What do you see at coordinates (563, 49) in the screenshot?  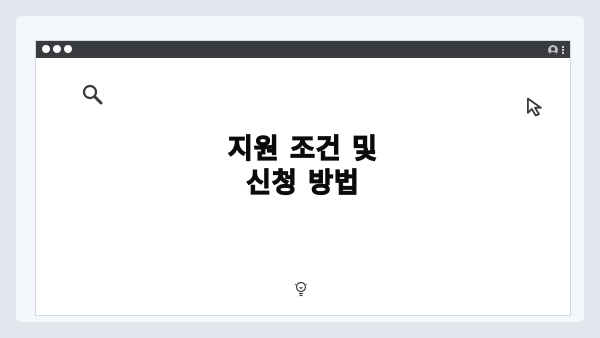 I see `kebab-menu-icon` at bounding box center [563, 49].